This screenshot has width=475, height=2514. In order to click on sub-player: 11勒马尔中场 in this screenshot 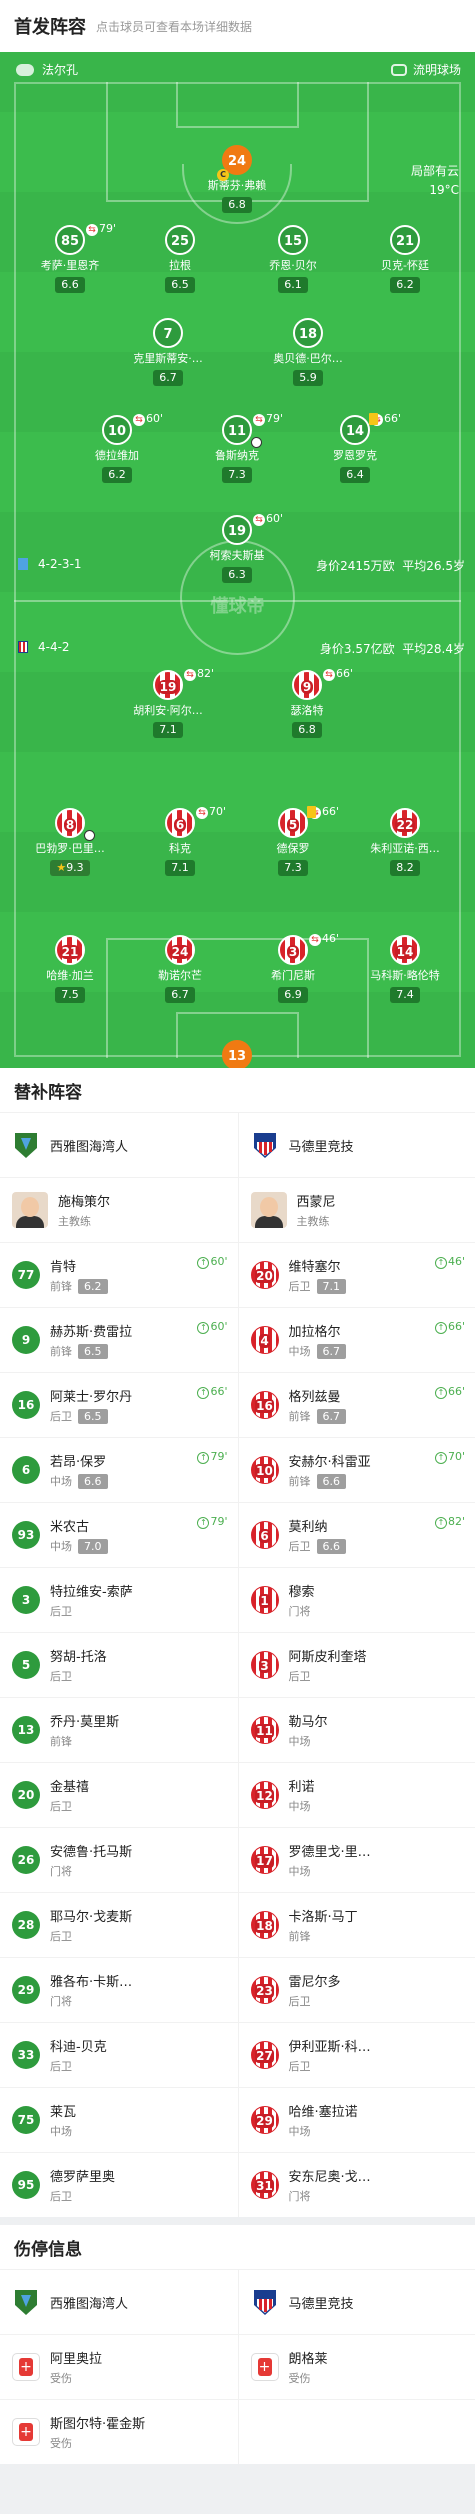, I will do `click(356, 1730)`.